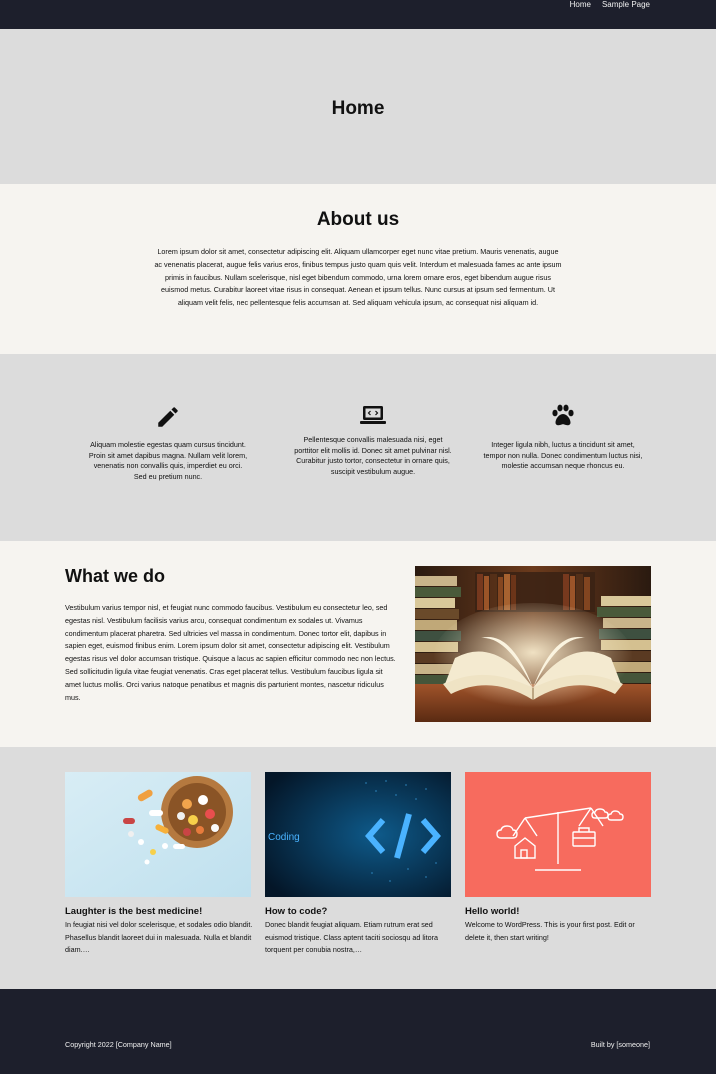 This screenshot has height=1074, width=716. I want to click on post-title: How to code?, so click(360, 911).